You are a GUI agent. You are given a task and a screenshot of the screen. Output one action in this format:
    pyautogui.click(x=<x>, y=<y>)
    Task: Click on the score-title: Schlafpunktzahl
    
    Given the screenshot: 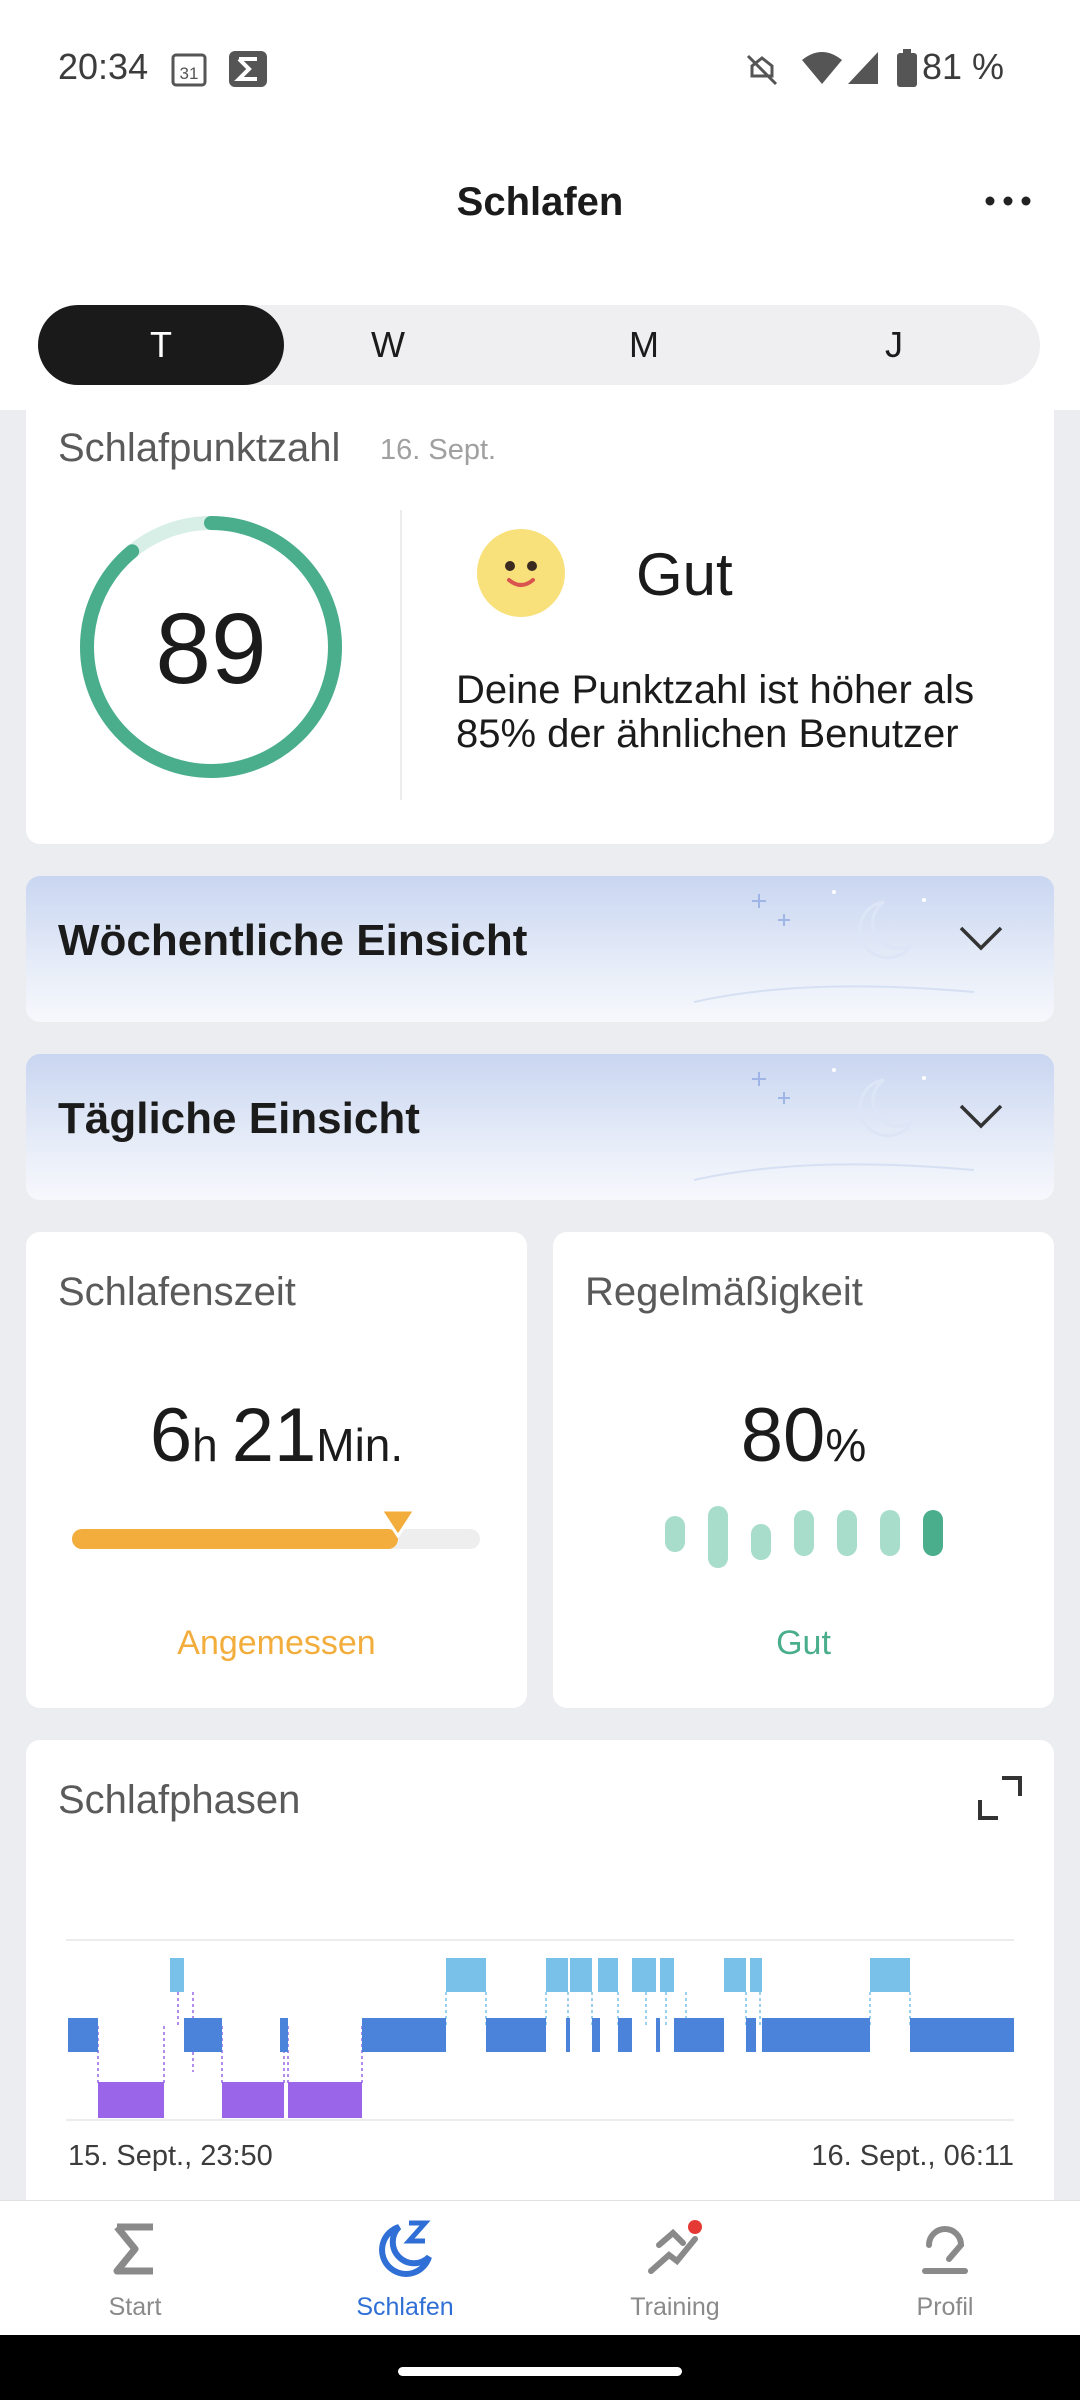 What is the action you would take?
    pyautogui.click(x=199, y=448)
    